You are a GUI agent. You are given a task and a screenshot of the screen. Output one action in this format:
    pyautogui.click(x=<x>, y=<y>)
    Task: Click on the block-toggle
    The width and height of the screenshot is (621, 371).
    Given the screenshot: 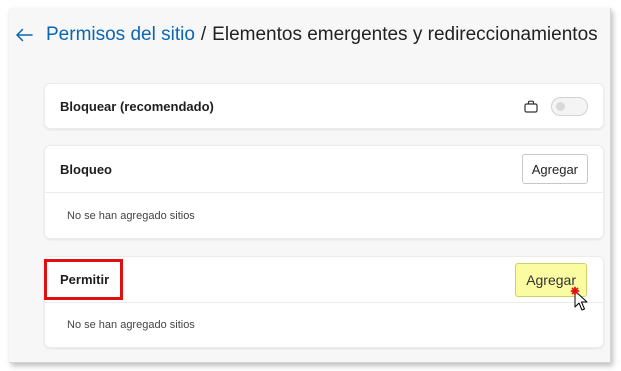 What is the action you would take?
    pyautogui.click(x=569, y=106)
    